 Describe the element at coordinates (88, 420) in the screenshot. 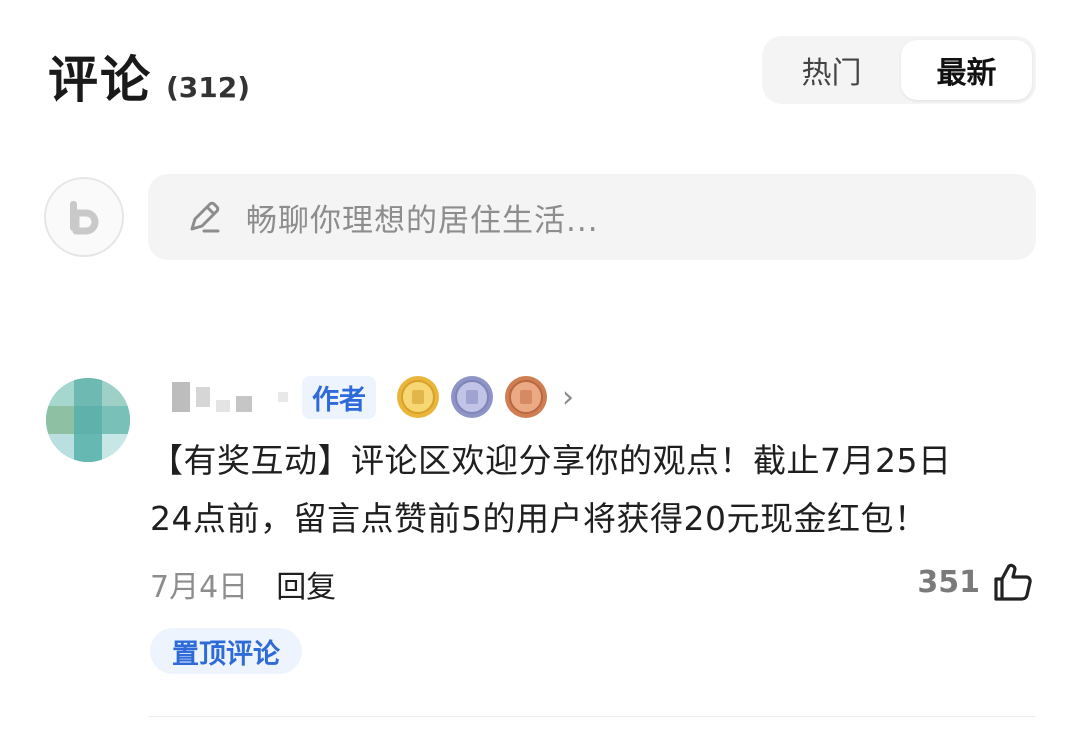

I see `commenter-avatar` at that location.